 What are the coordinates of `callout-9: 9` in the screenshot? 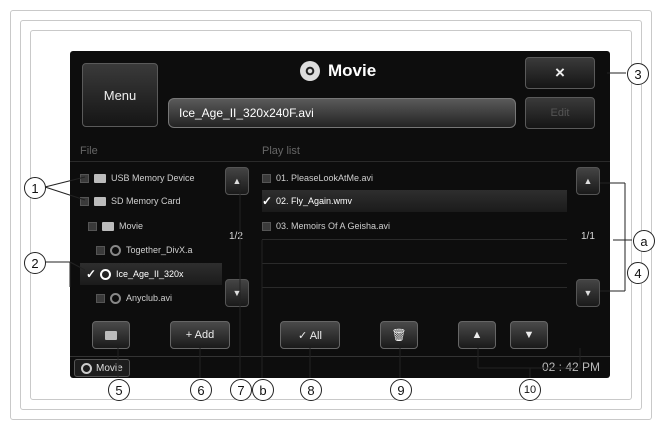 It's located at (401, 390).